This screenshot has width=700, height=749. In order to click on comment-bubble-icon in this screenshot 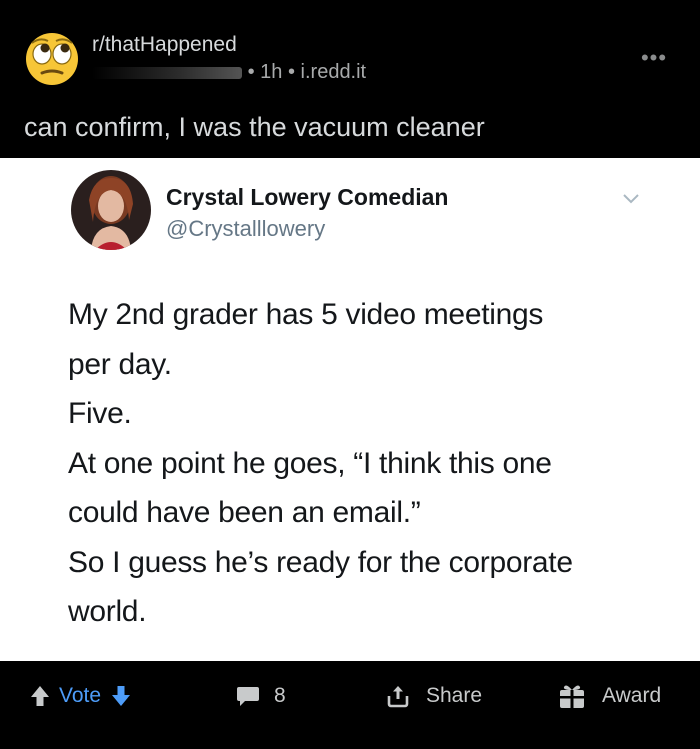, I will do `click(248, 696)`.